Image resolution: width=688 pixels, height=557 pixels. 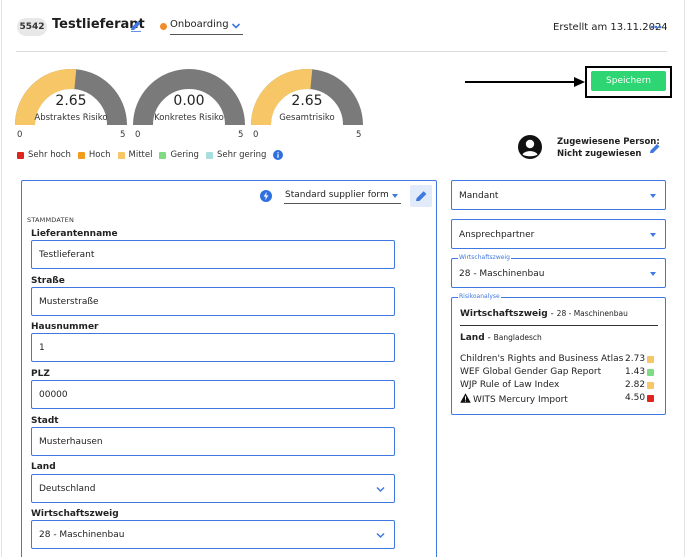 I want to click on risk-index-row: WEF Global Gender Gap Report 1.43, so click(x=560, y=373).